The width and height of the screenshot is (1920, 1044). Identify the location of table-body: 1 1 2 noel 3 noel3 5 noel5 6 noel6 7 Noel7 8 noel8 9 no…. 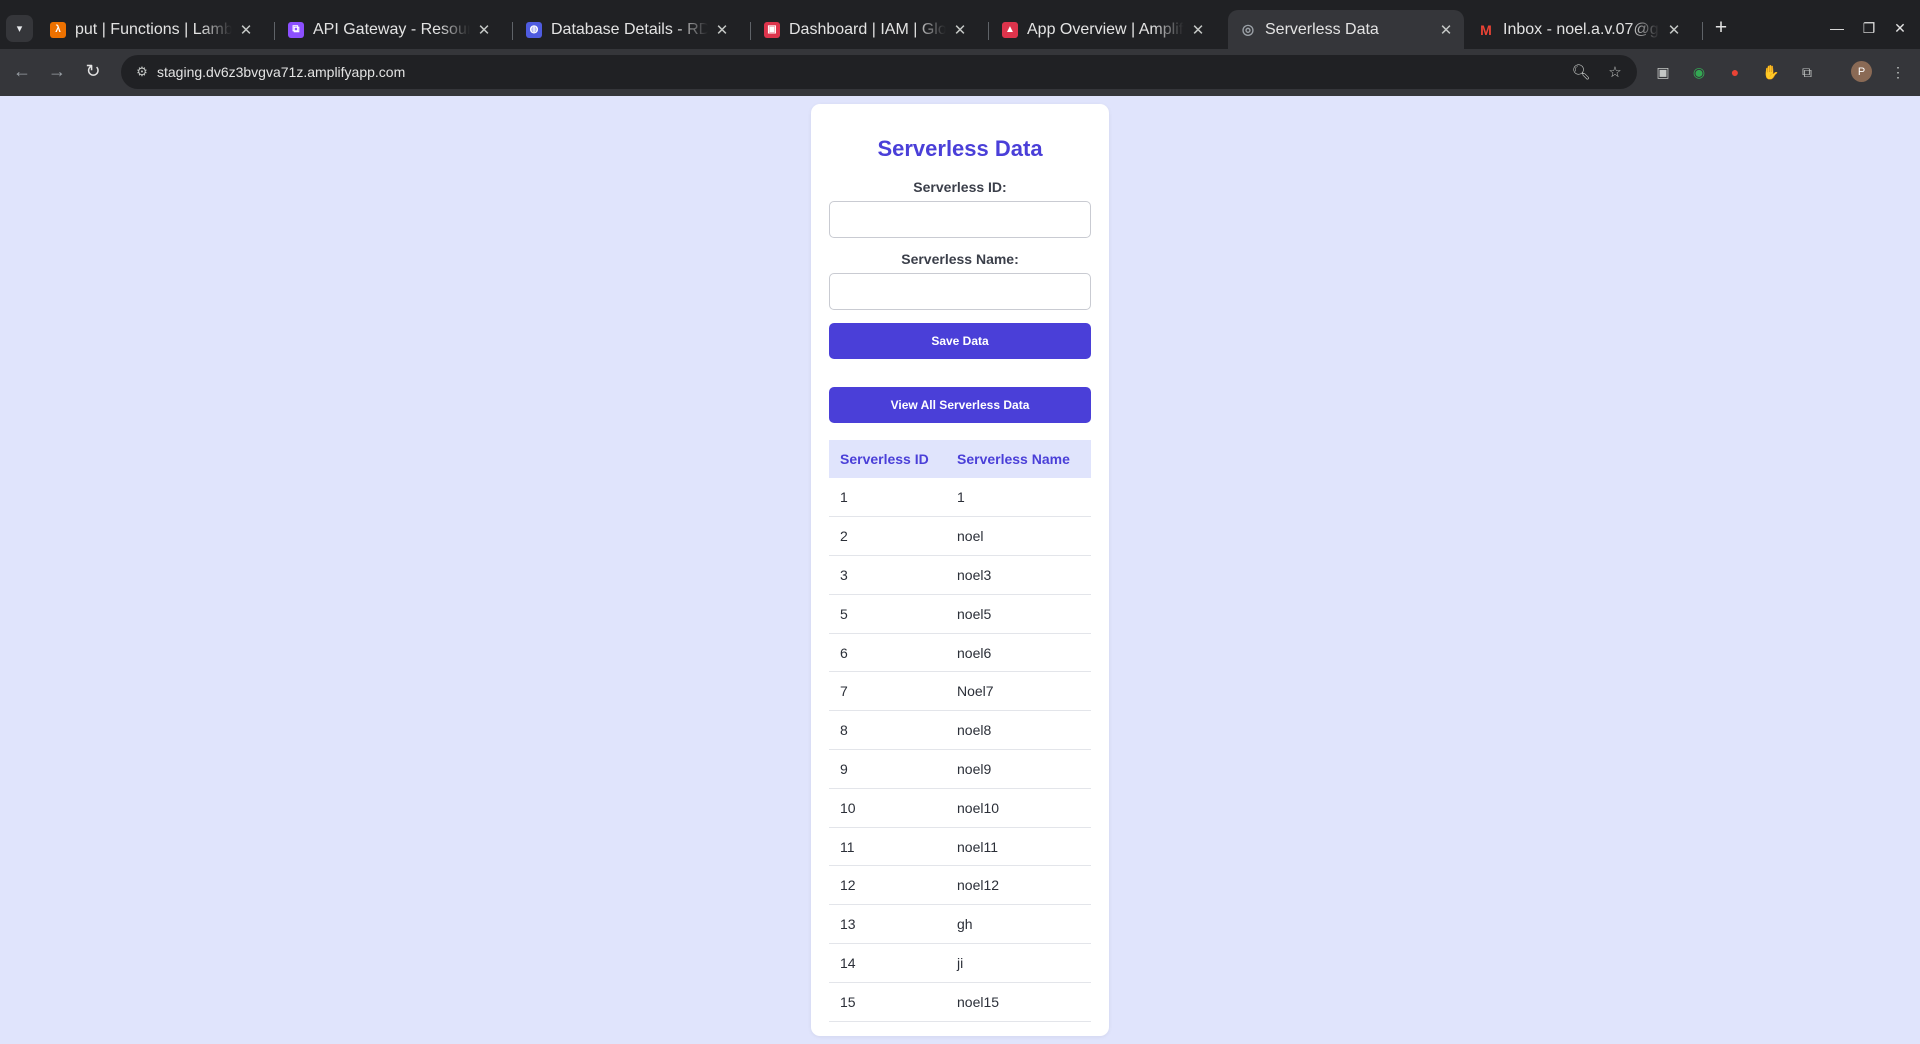
(960, 750).